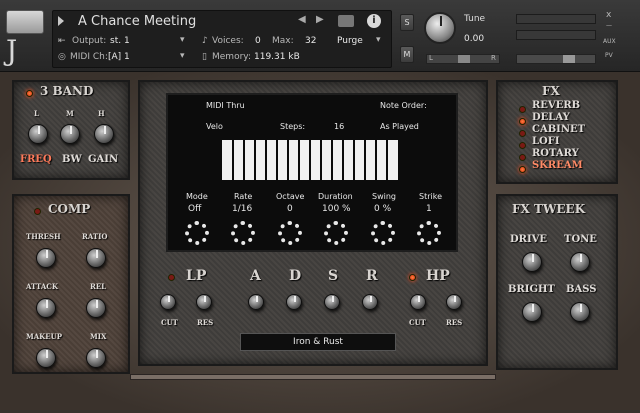 Image resolution: width=640 pixels, height=413 pixels. What do you see at coordinates (609, 41) in the screenshot?
I see `aux-button: AUX` at bounding box center [609, 41].